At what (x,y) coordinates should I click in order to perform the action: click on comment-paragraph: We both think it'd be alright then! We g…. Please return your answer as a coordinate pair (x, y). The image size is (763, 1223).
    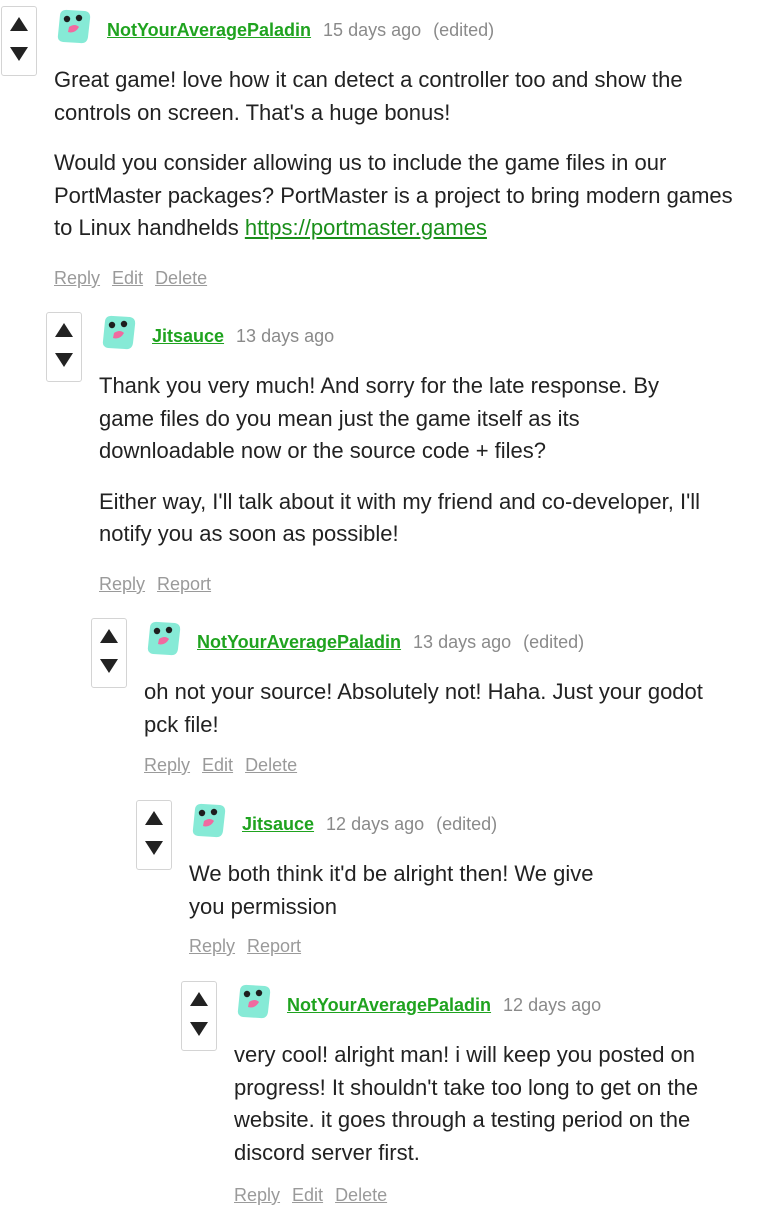
    Looking at the image, I should click on (391, 890).